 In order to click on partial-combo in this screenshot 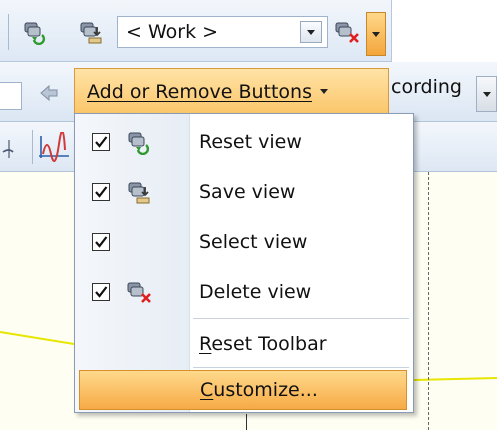, I will do `click(11, 96)`.